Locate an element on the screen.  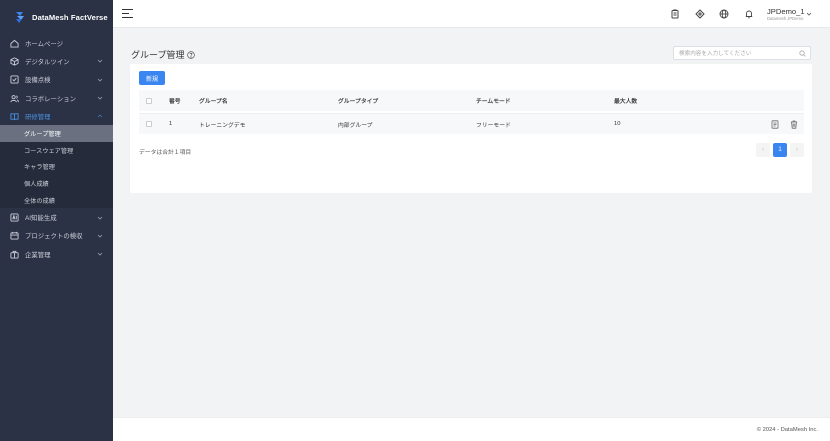
checklist-icon is located at coordinates (14, 79).